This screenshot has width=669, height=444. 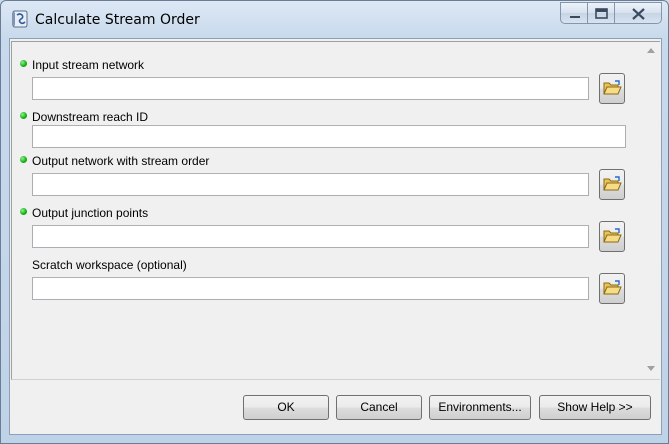 What do you see at coordinates (310, 236) in the screenshot?
I see `output-junction-points-field` at bounding box center [310, 236].